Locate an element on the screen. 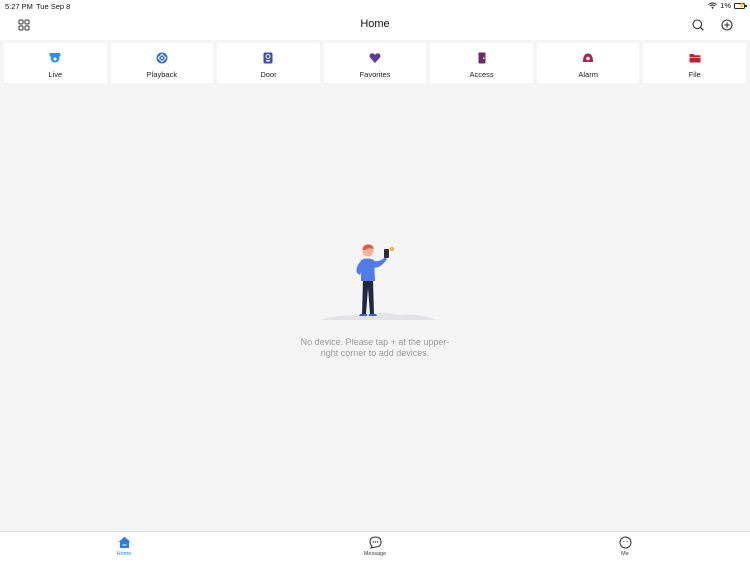 The image size is (750, 562). heart-icon is located at coordinates (375, 58).